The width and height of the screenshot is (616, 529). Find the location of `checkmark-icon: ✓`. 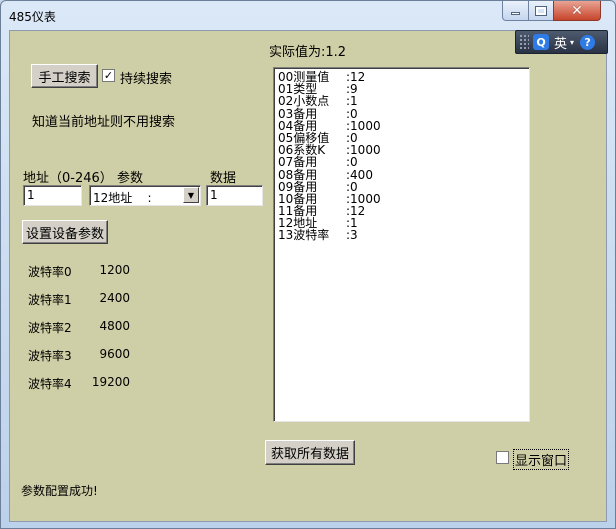

checkmark-icon: ✓ is located at coordinates (108, 75).